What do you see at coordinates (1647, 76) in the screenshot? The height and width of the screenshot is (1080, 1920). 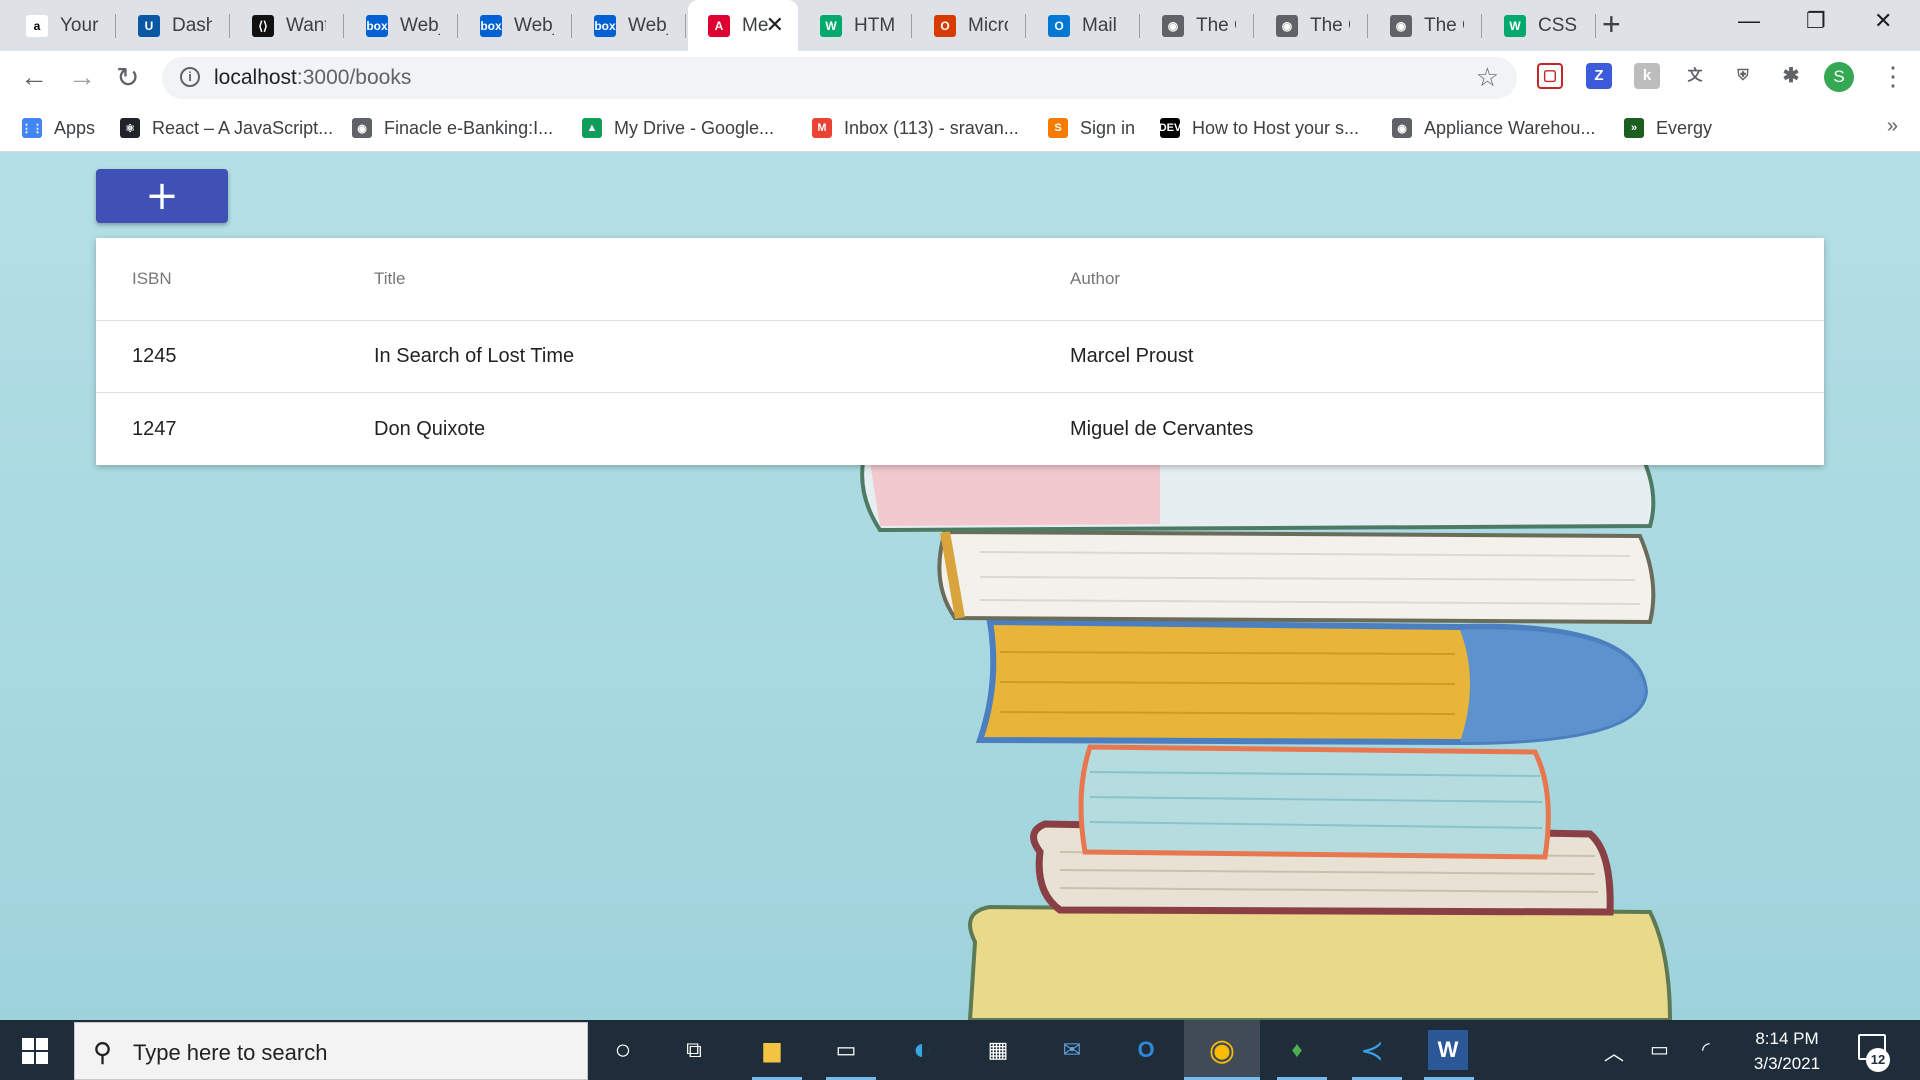 I see `grammar-extension-icon: k` at bounding box center [1647, 76].